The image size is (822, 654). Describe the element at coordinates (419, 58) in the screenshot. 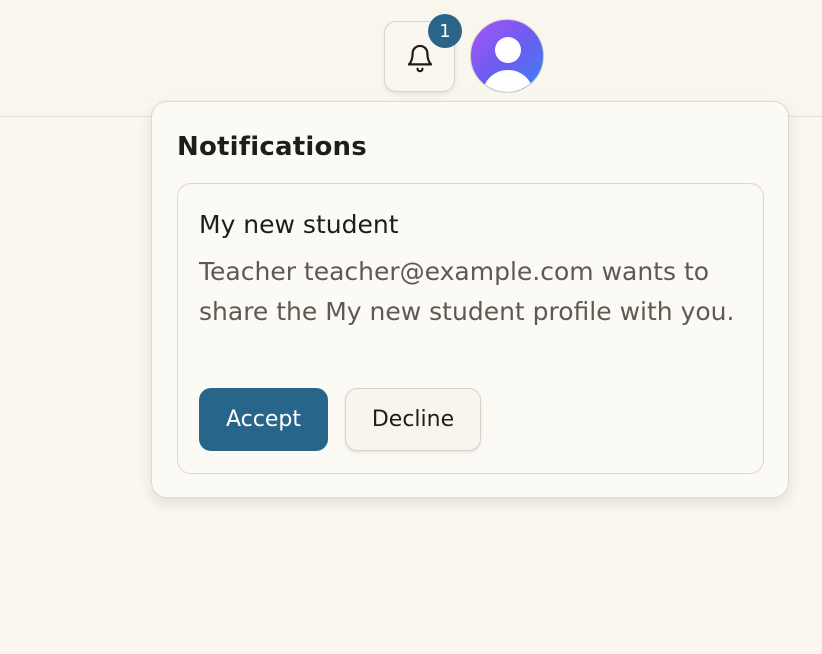

I see `bell-icon` at that location.